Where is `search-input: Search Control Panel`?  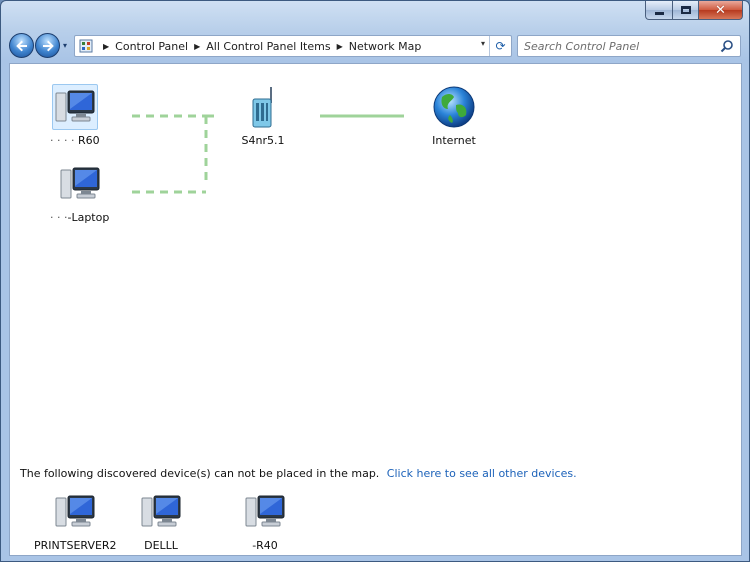
search-input: Search Control Panel is located at coordinates (629, 46).